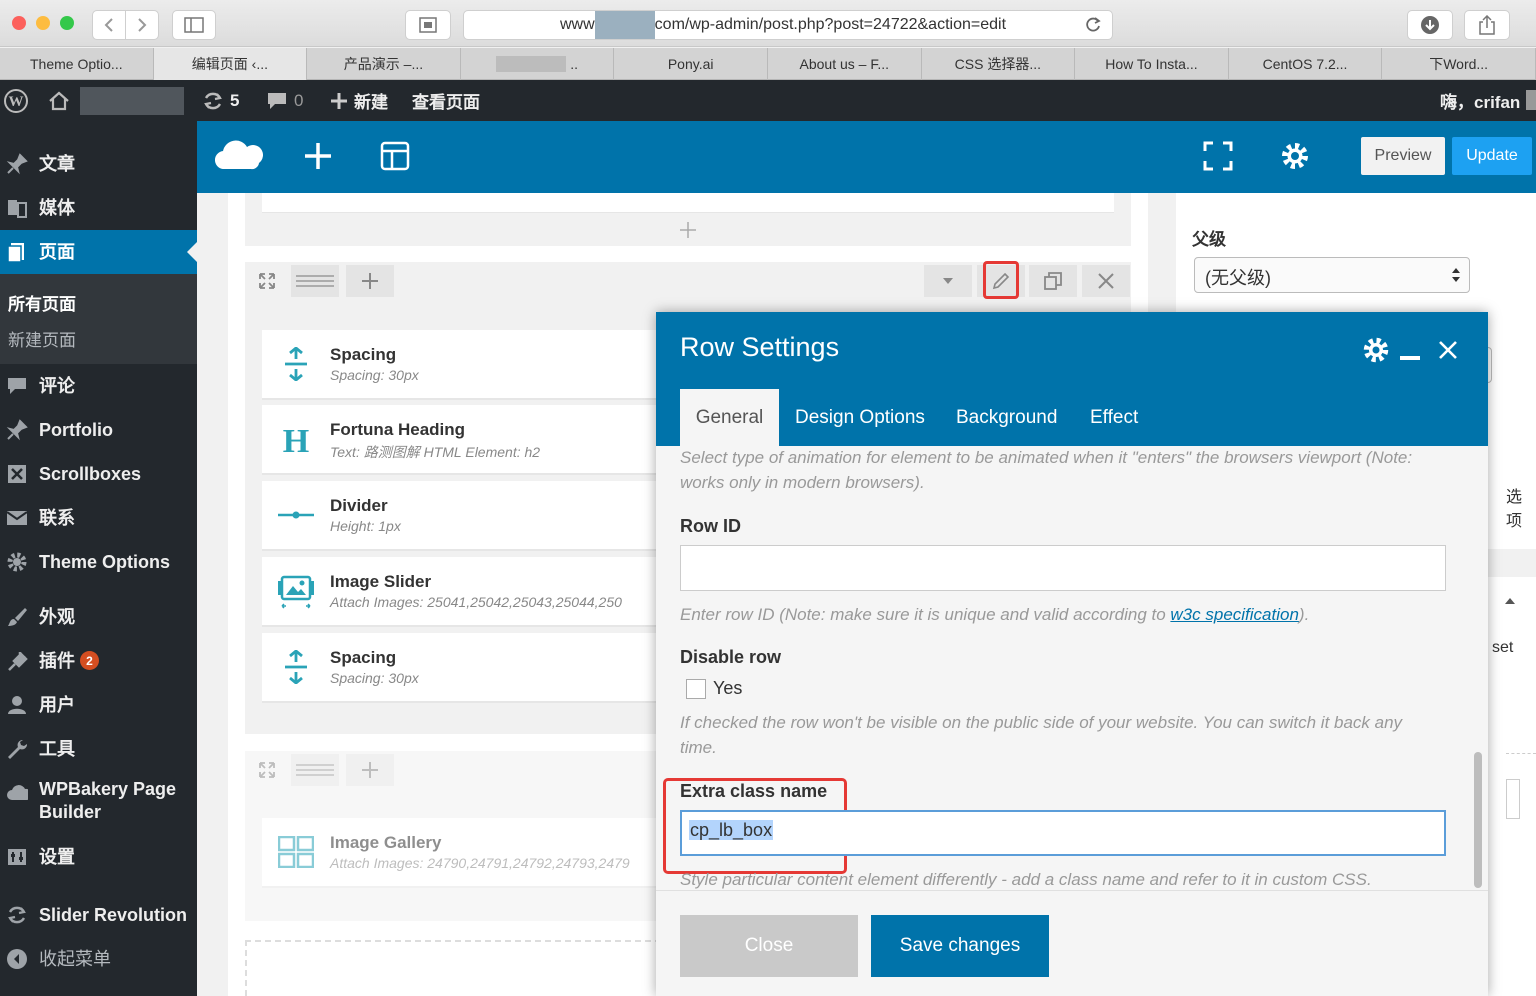  Describe the element at coordinates (1510, 601) in the screenshot. I see `collapse-arrow-icon` at that location.